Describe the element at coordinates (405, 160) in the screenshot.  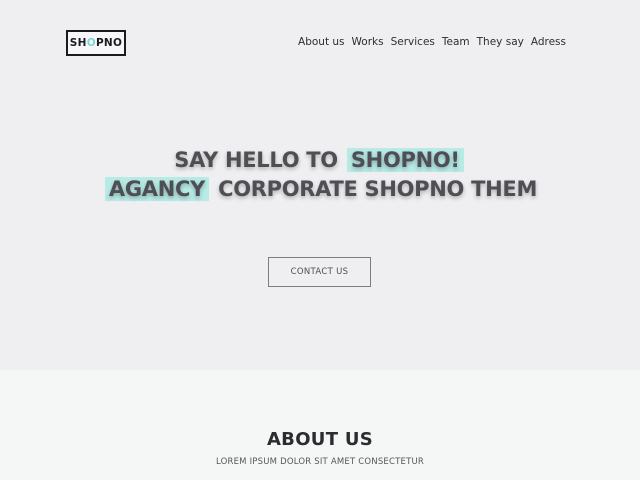
I see `headline-highlight-1: SHOPNO!` at that location.